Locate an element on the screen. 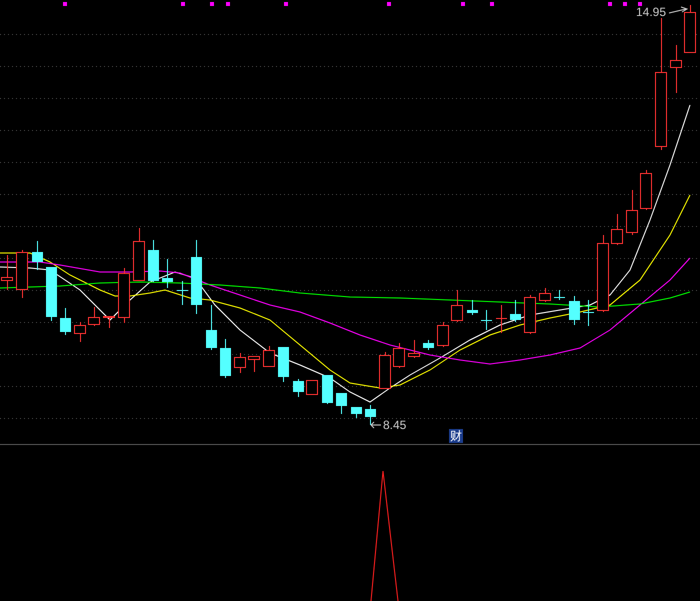  low-price-label: 8.45 is located at coordinates (394, 425).